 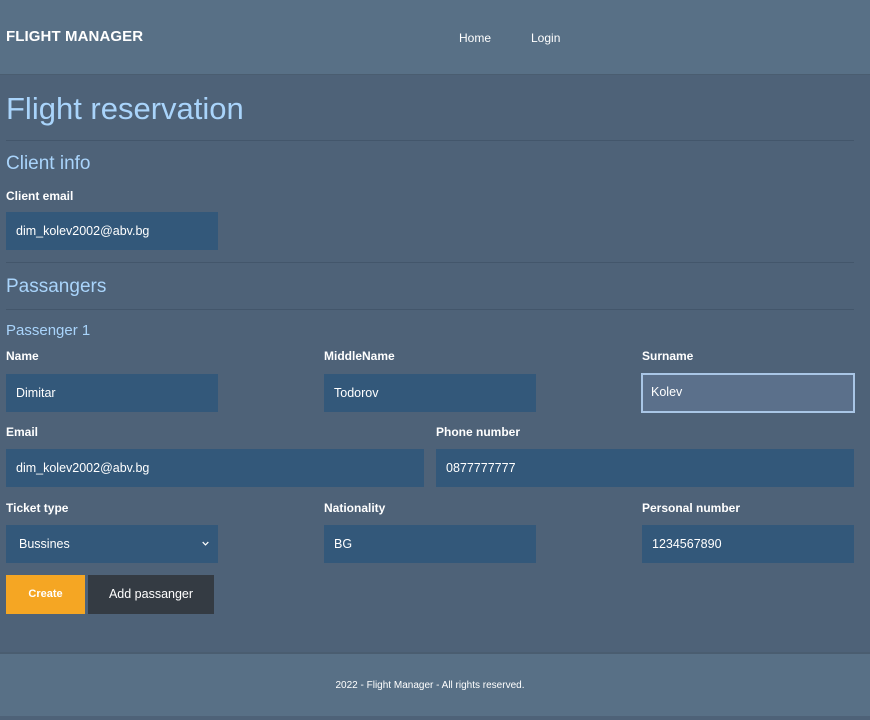 I want to click on create-button: Create, so click(x=45, y=594).